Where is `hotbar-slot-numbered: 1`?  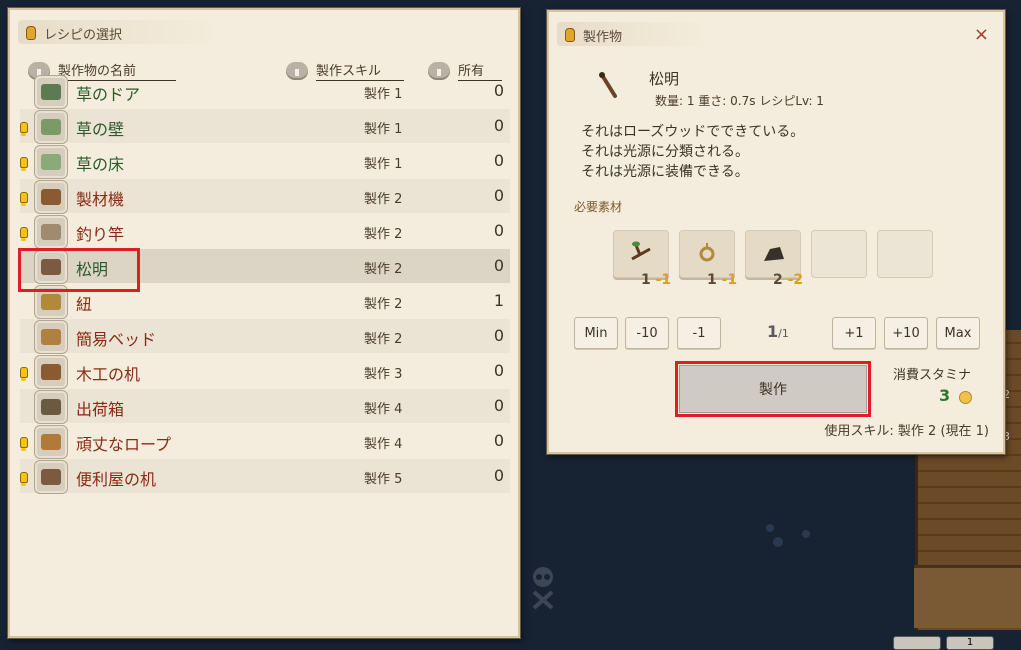
hotbar-slot-numbered: 1 is located at coordinates (970, 643).